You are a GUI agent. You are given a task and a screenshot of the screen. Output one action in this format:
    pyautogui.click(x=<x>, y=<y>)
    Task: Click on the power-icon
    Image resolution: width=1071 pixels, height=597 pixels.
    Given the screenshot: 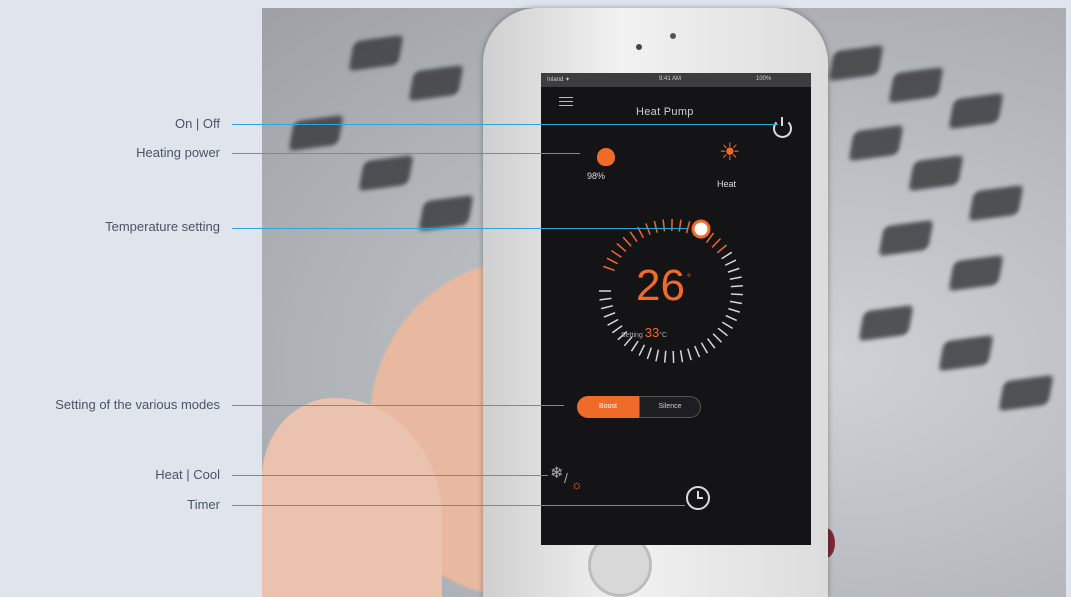 What is the action you would take?
    pyautogui.click(x=782, y=127)
    